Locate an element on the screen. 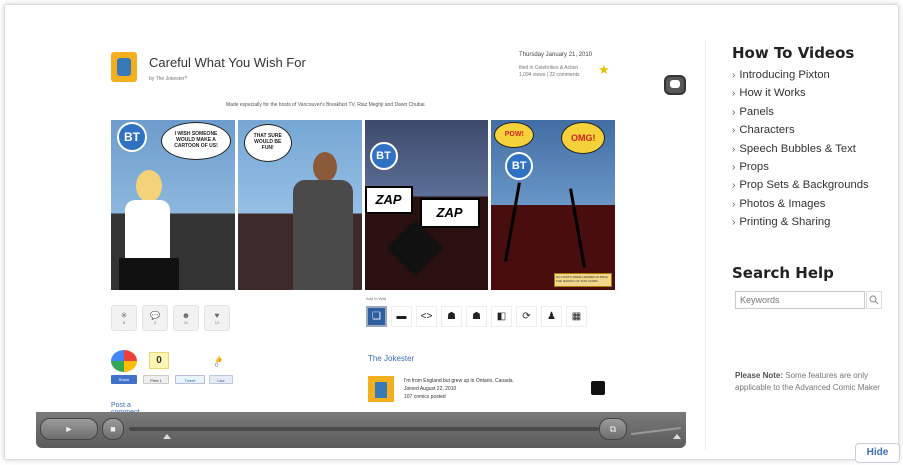  copy-icon: ◧ is located at coordinates (501, 316).